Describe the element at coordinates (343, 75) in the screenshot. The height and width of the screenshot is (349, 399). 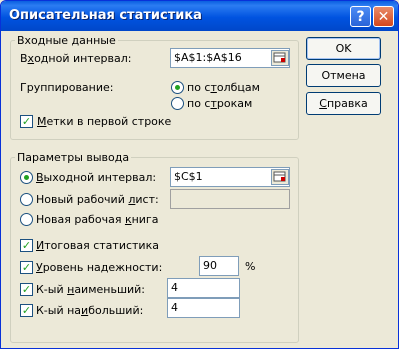
I see `cancel-button: Отмена` at that location.